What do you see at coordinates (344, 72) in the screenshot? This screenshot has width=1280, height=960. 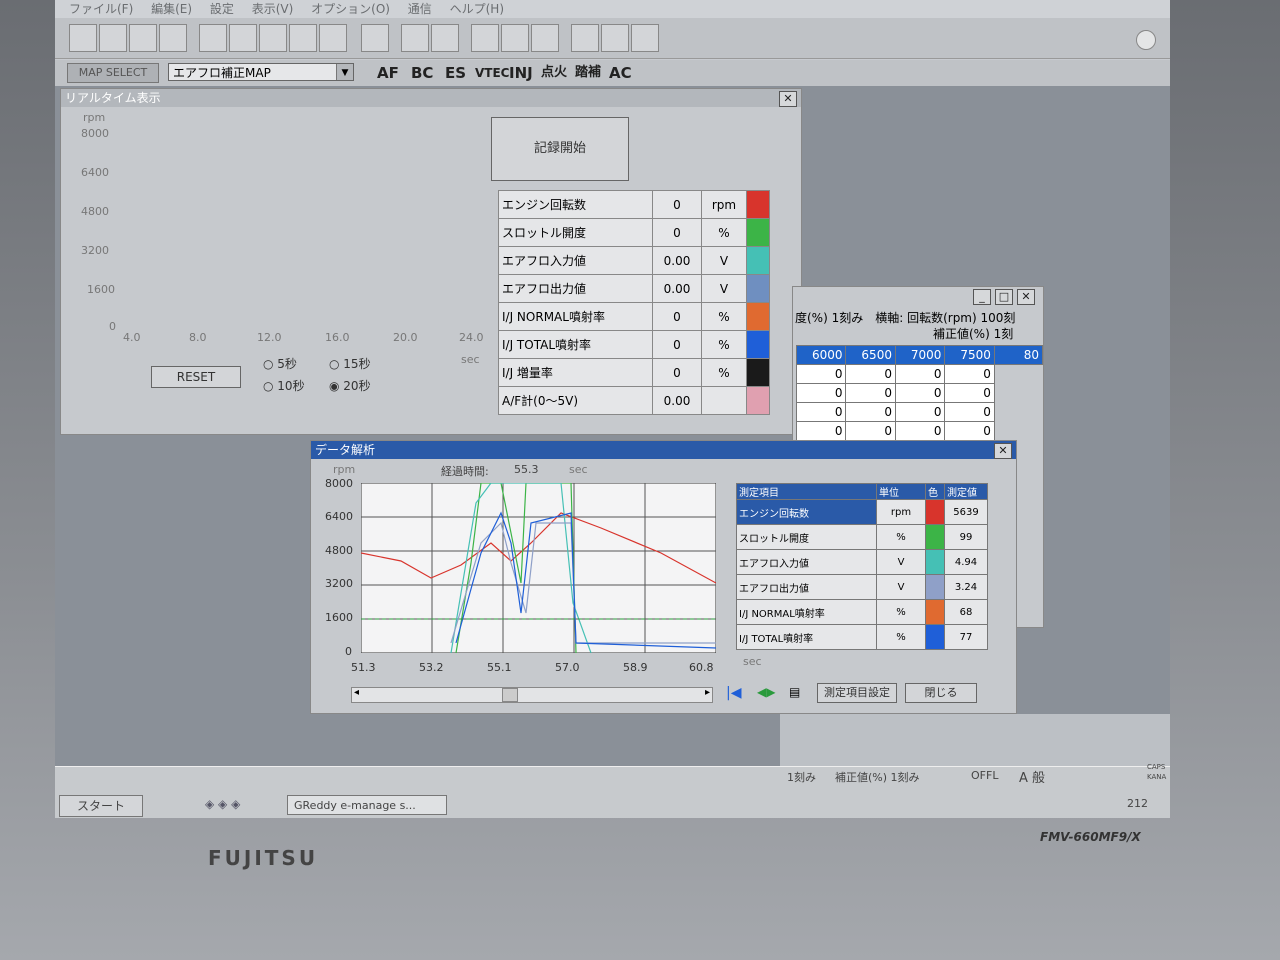 I see `chevron-down-icon: ▼` at bounding box center [344, 72].